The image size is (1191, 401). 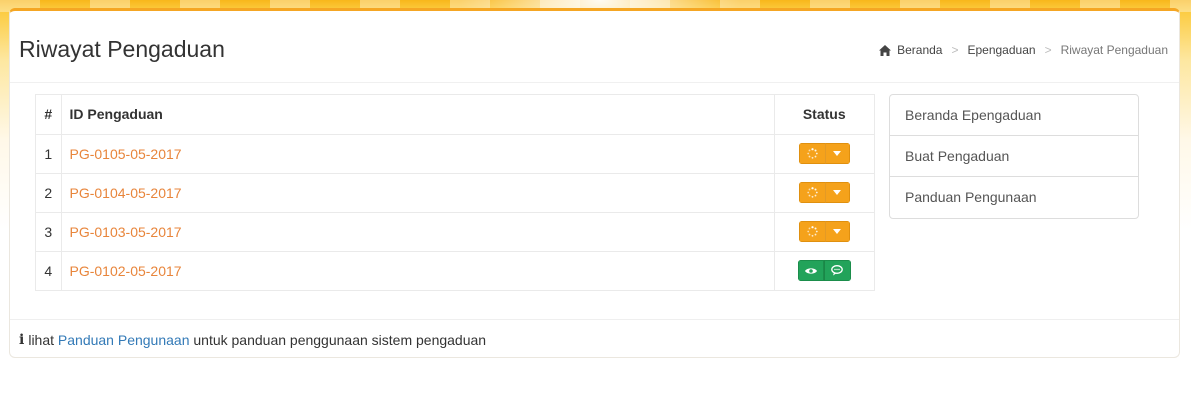 What do you see at coordinates (823, 114) in the screenshot?
I see `header-status: Status` at bounding box center [823, 114].